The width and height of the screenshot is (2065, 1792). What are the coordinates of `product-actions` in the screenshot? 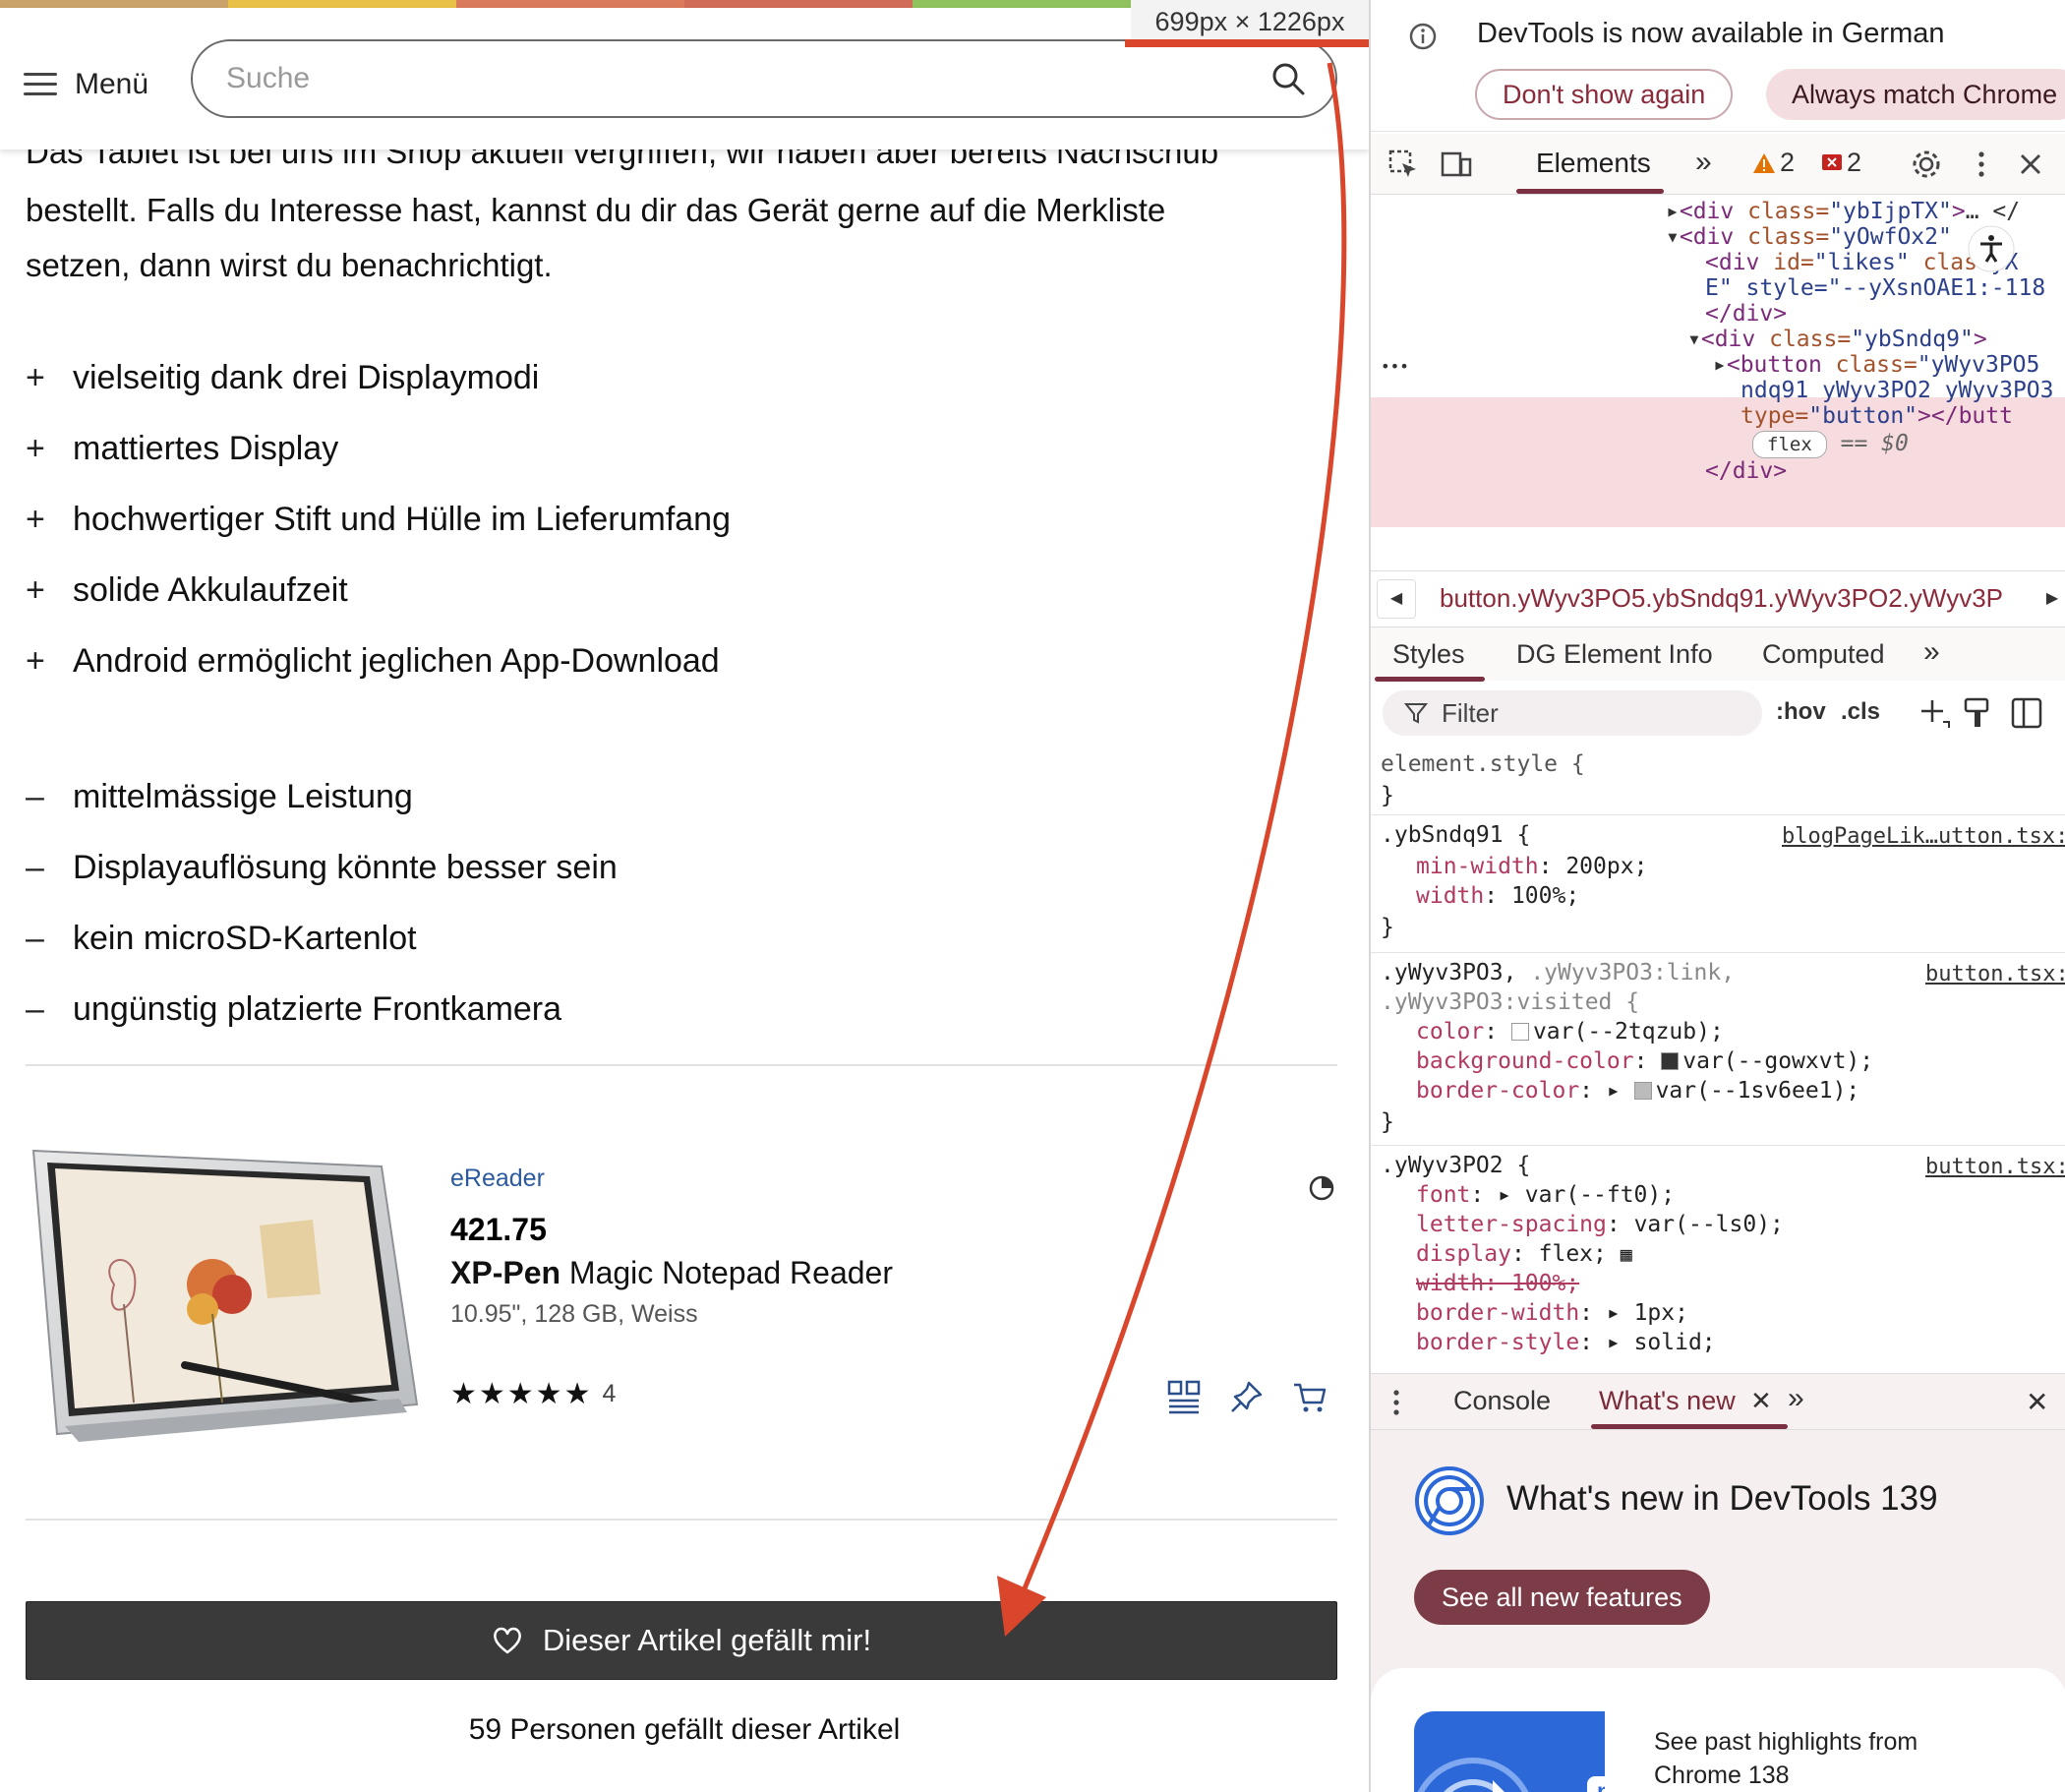 It's located at (1247, 1396).